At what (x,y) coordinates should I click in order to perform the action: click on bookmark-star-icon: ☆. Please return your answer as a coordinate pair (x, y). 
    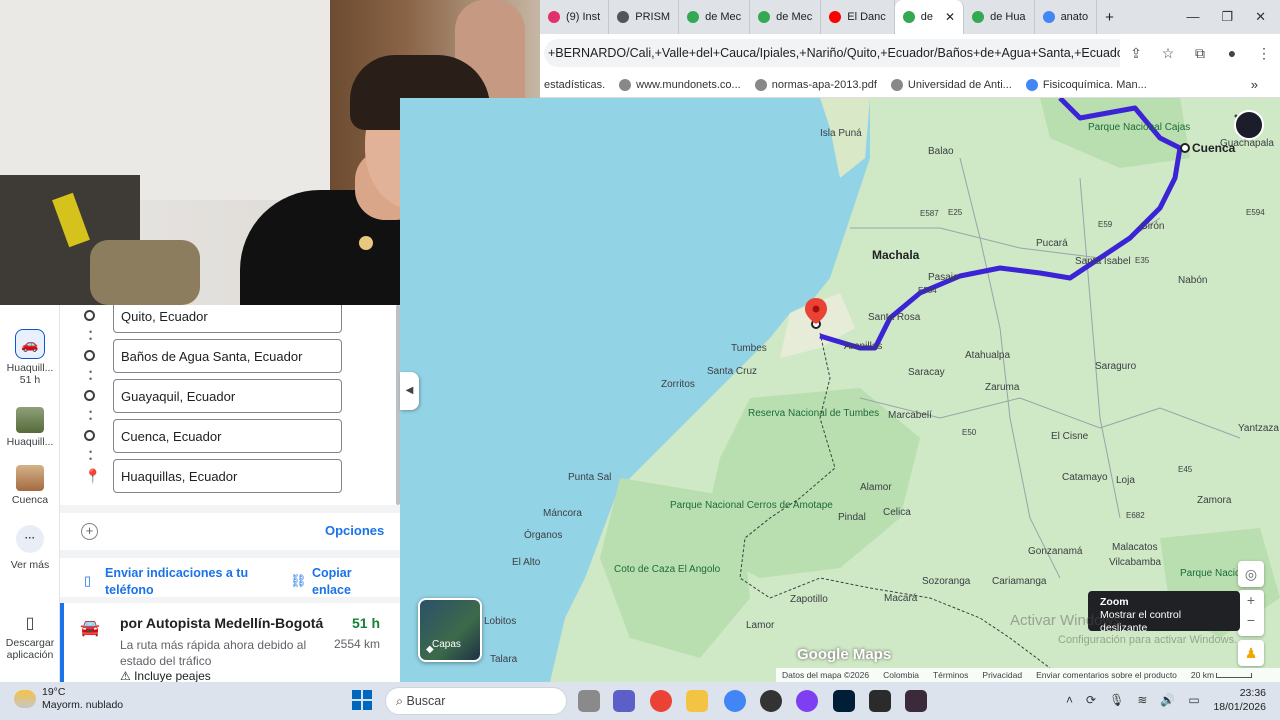
    Looking at the image, I should click on (1168, 53).